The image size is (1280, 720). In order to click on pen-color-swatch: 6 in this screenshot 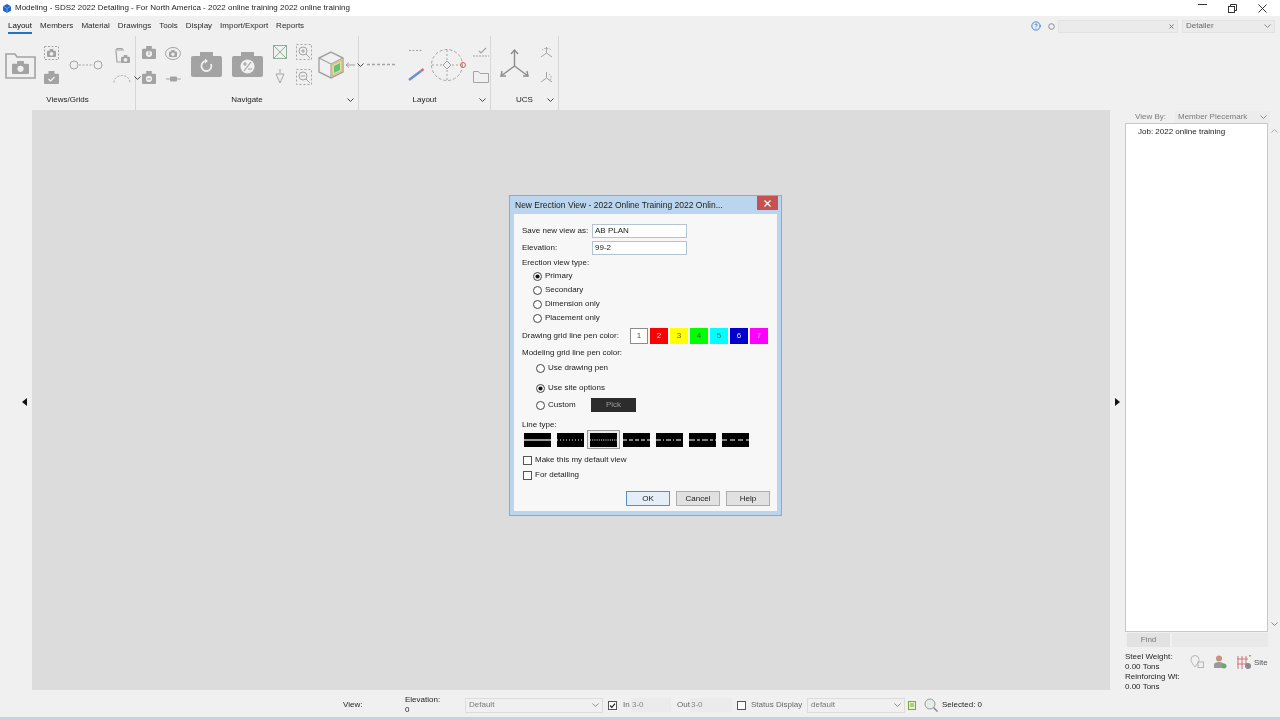, I will do `click(739, 336)`.